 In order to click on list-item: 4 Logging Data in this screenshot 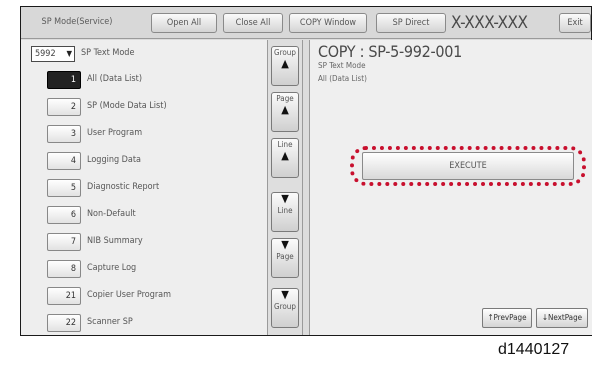, I will do `click(157, 161)`.